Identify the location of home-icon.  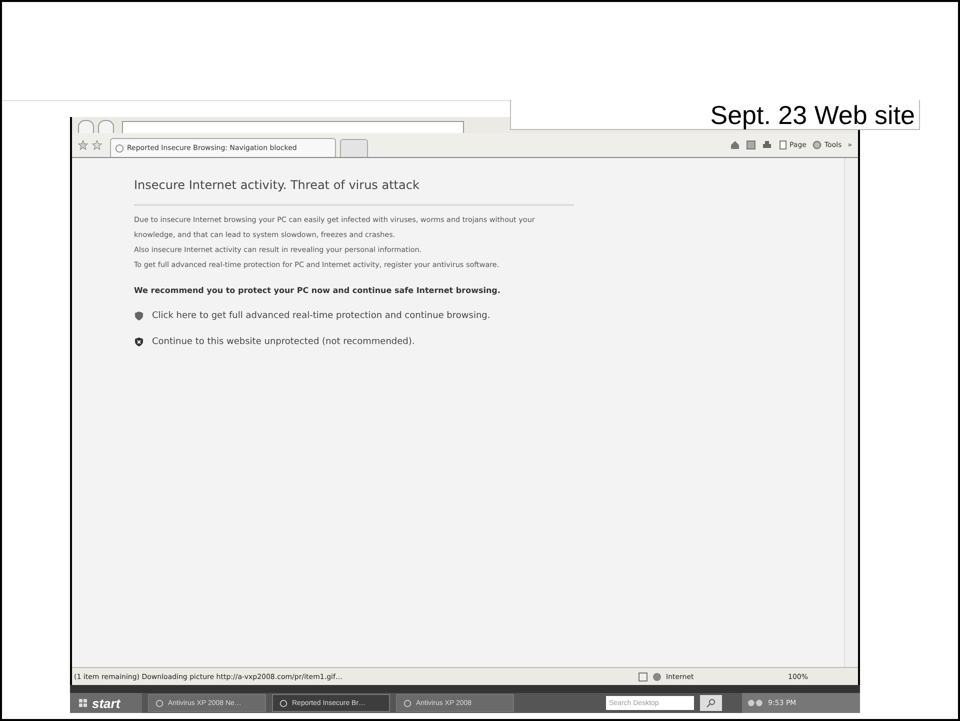
(735, 145).